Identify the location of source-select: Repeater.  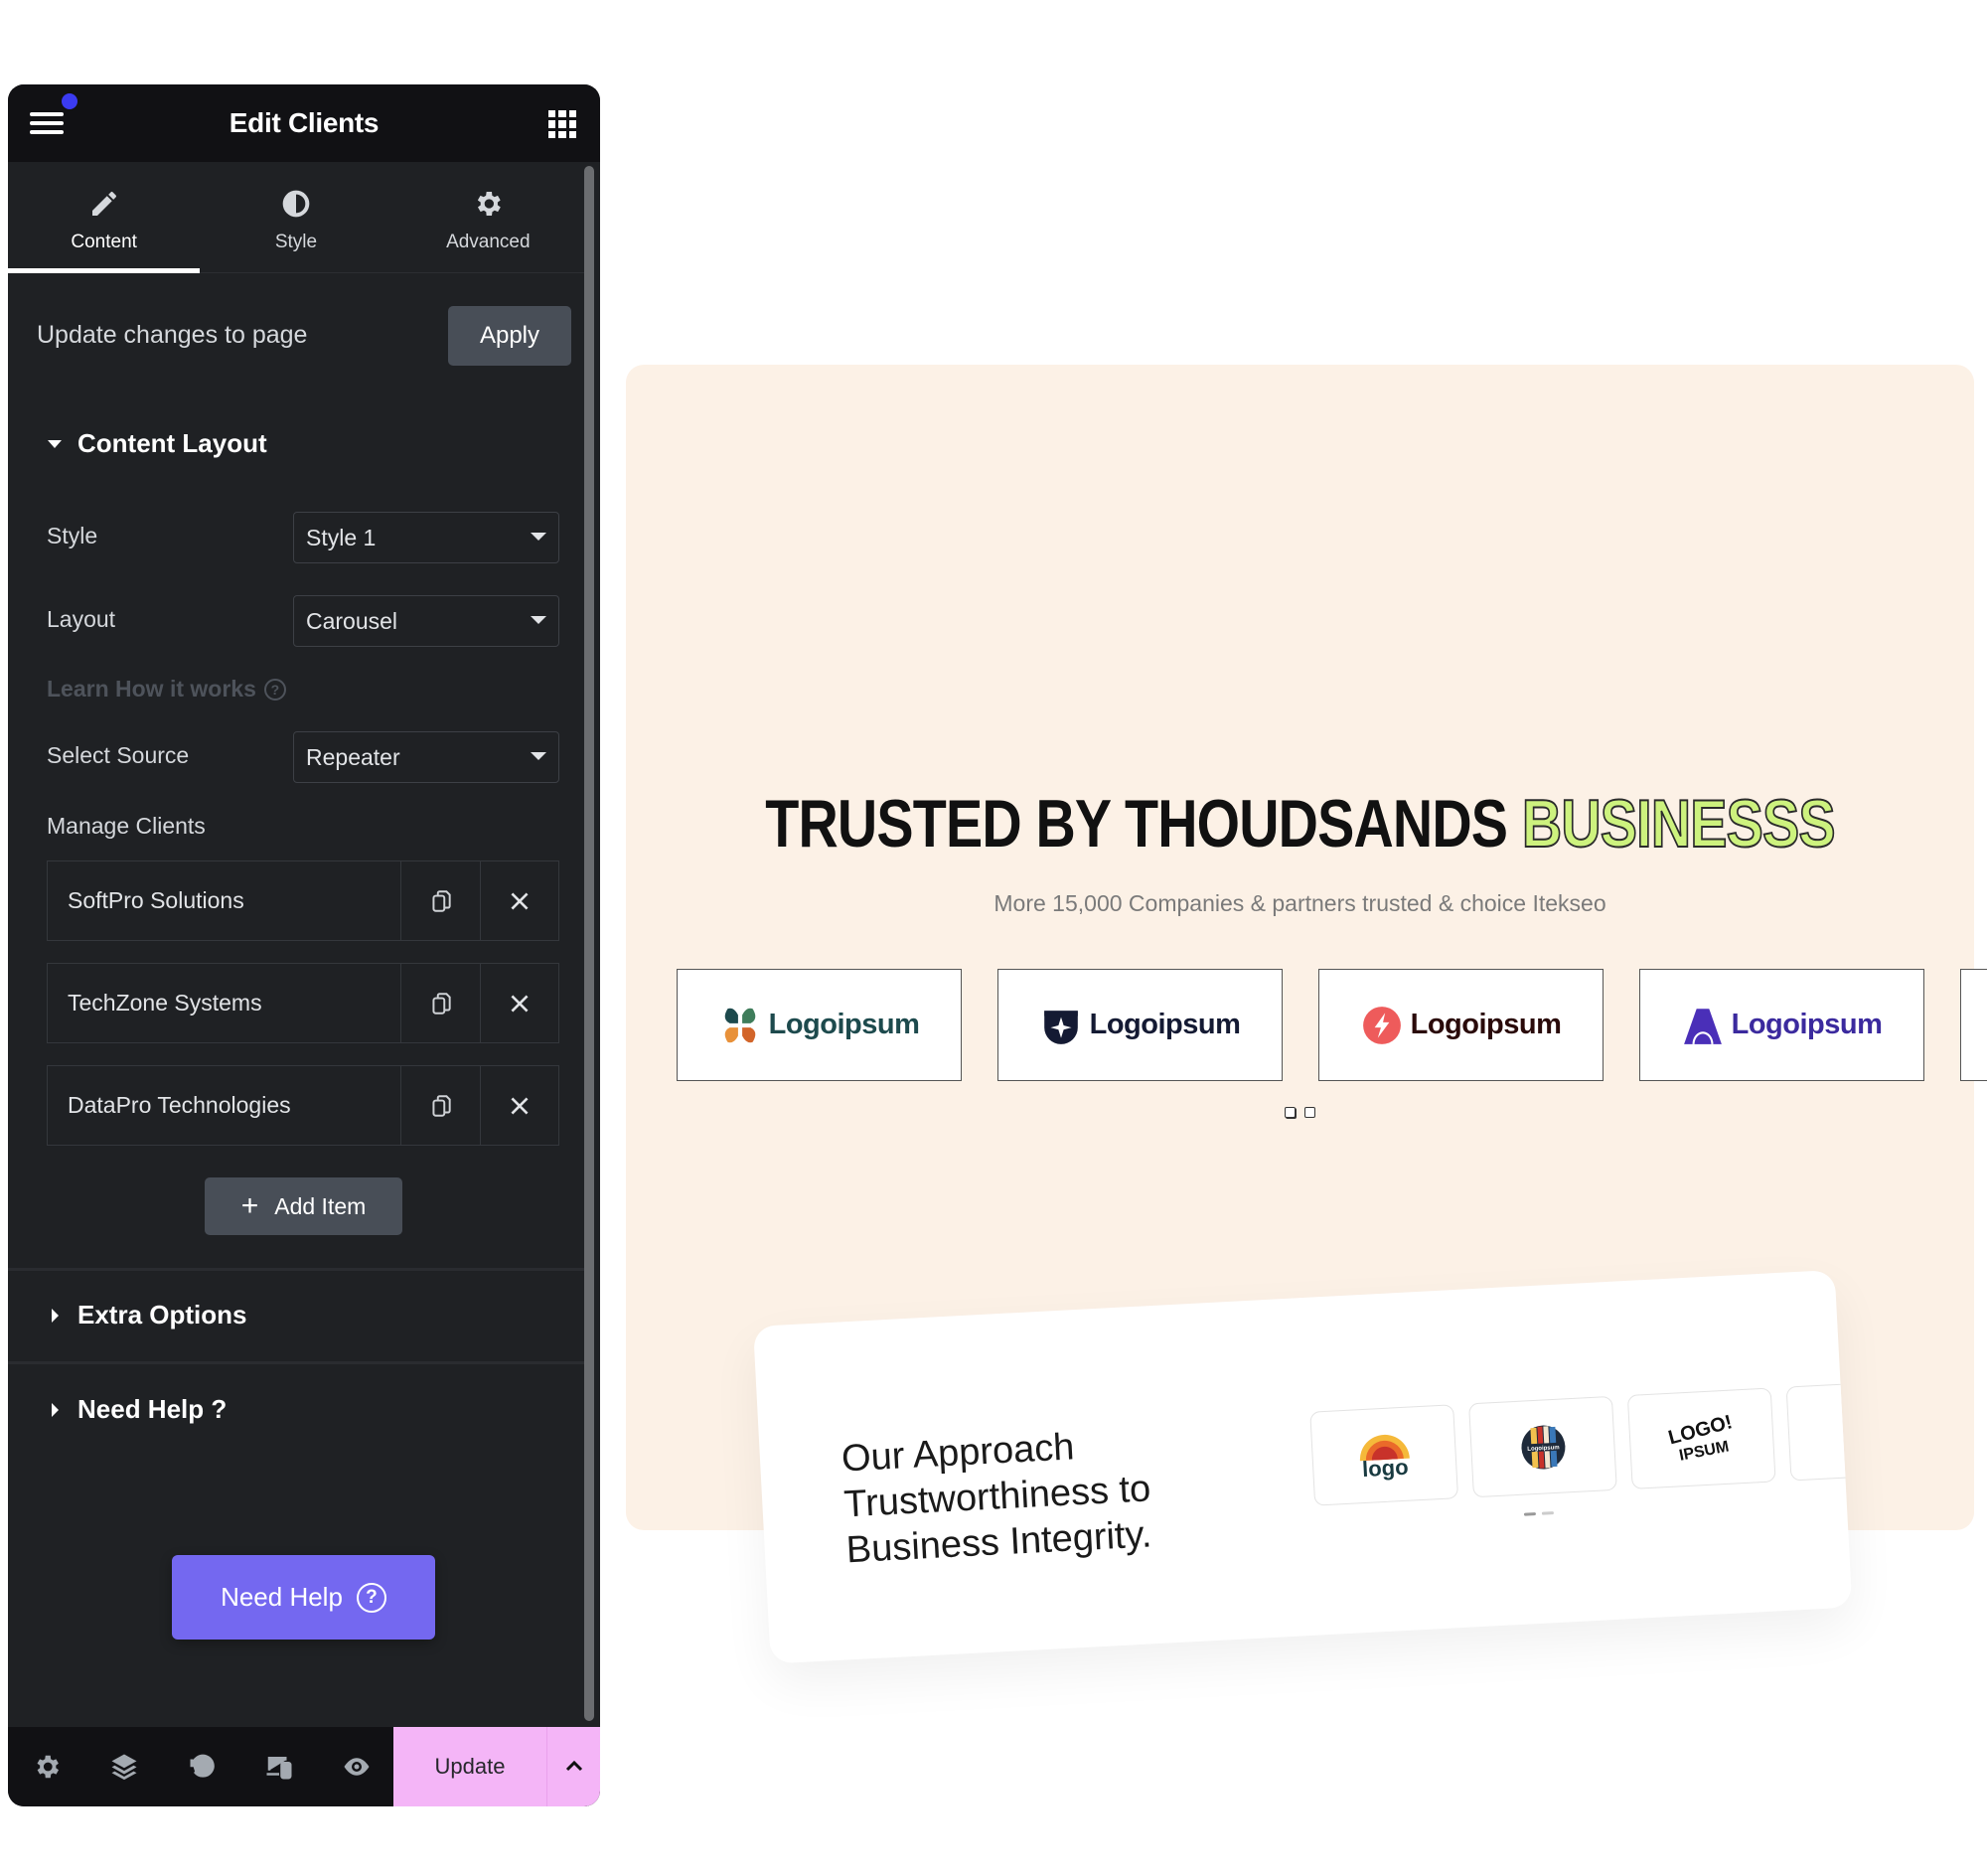
(426, 757).